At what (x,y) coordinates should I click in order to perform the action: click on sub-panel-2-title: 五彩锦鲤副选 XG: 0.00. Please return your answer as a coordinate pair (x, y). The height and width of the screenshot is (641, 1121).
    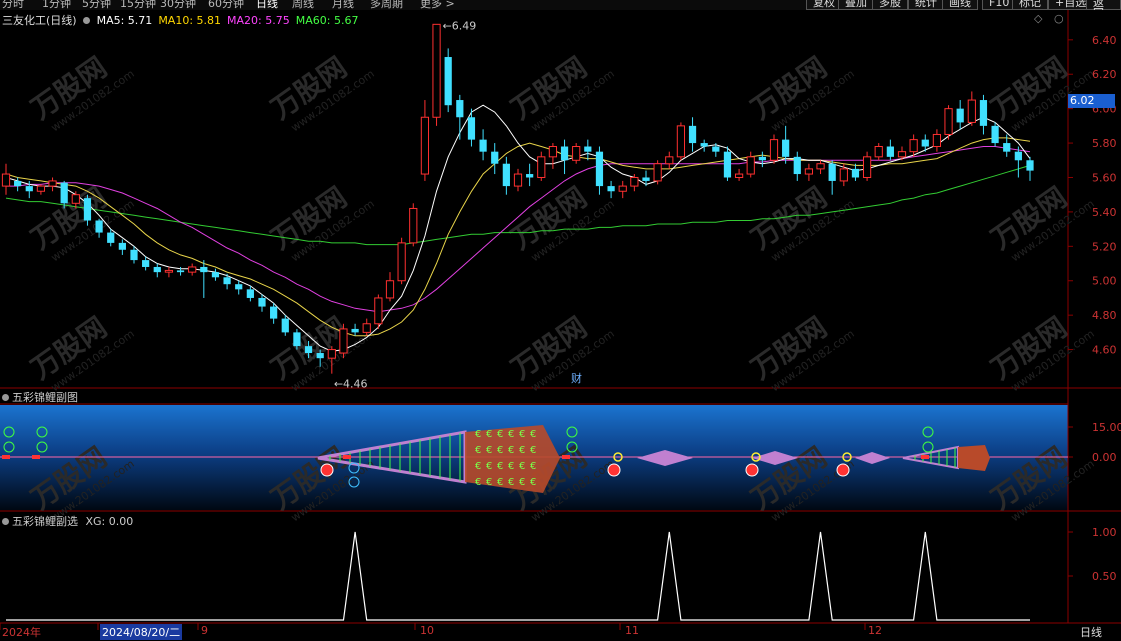
    Looking at the image, I should click on (67, 521).